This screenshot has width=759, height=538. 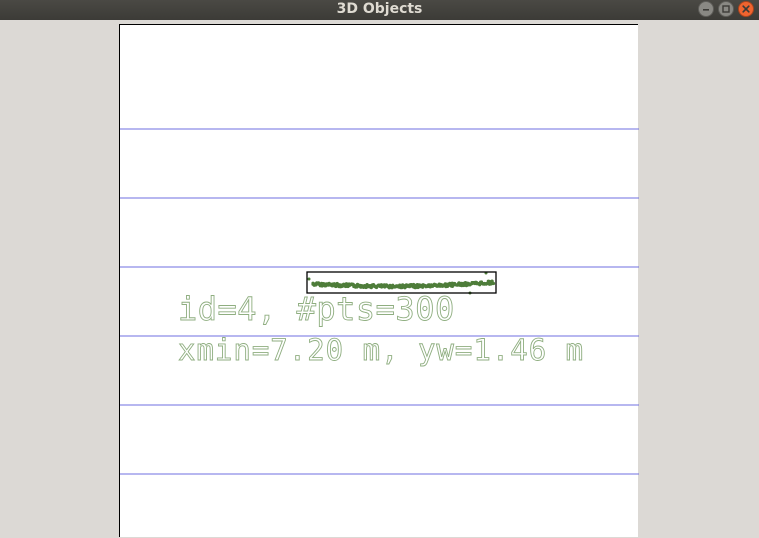 I want to click on maximize-icon, so click(x=726, y=9).